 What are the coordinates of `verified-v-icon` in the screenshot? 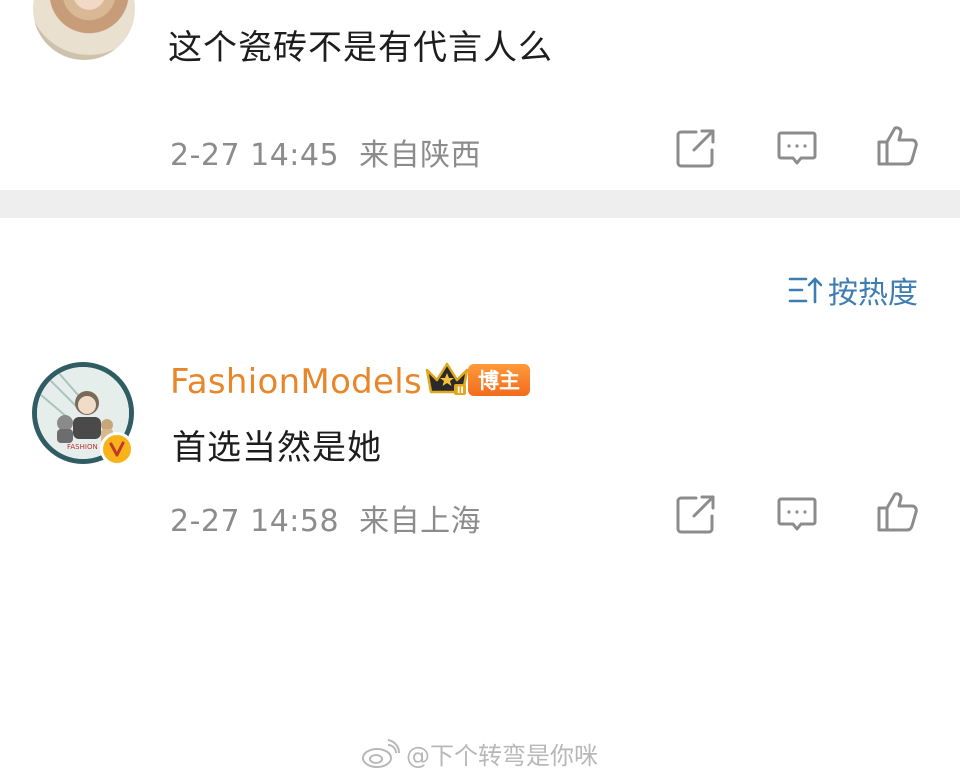 It's located at (117, 449).